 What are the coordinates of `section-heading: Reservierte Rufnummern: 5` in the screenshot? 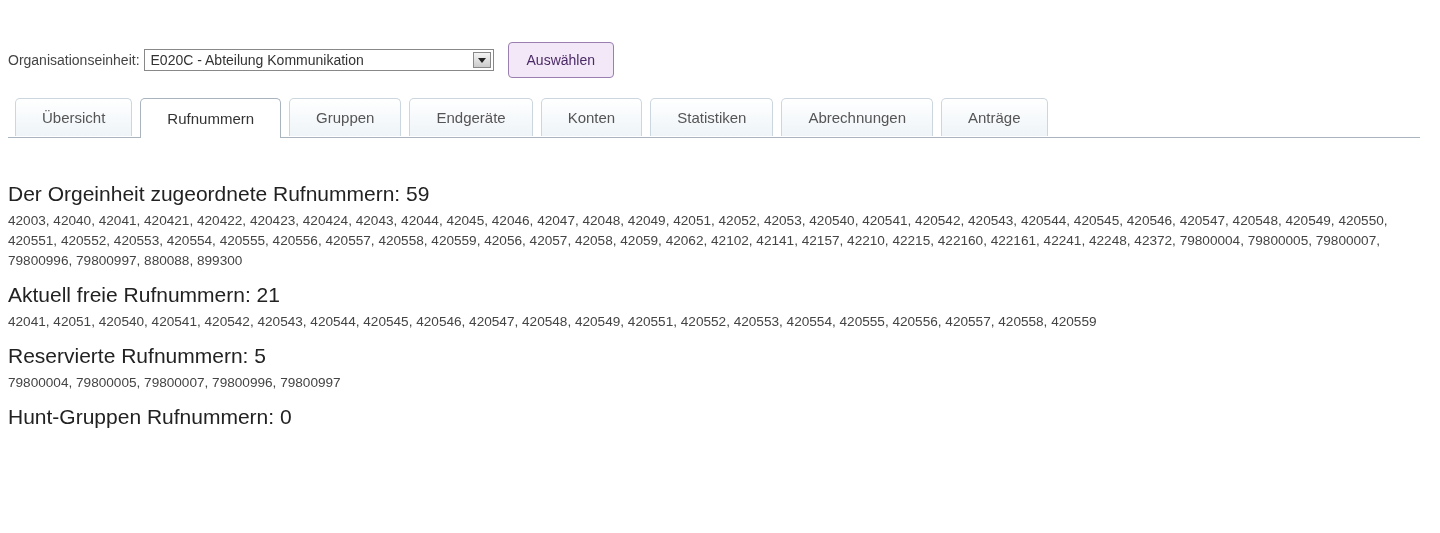 It's located at (137, 356).